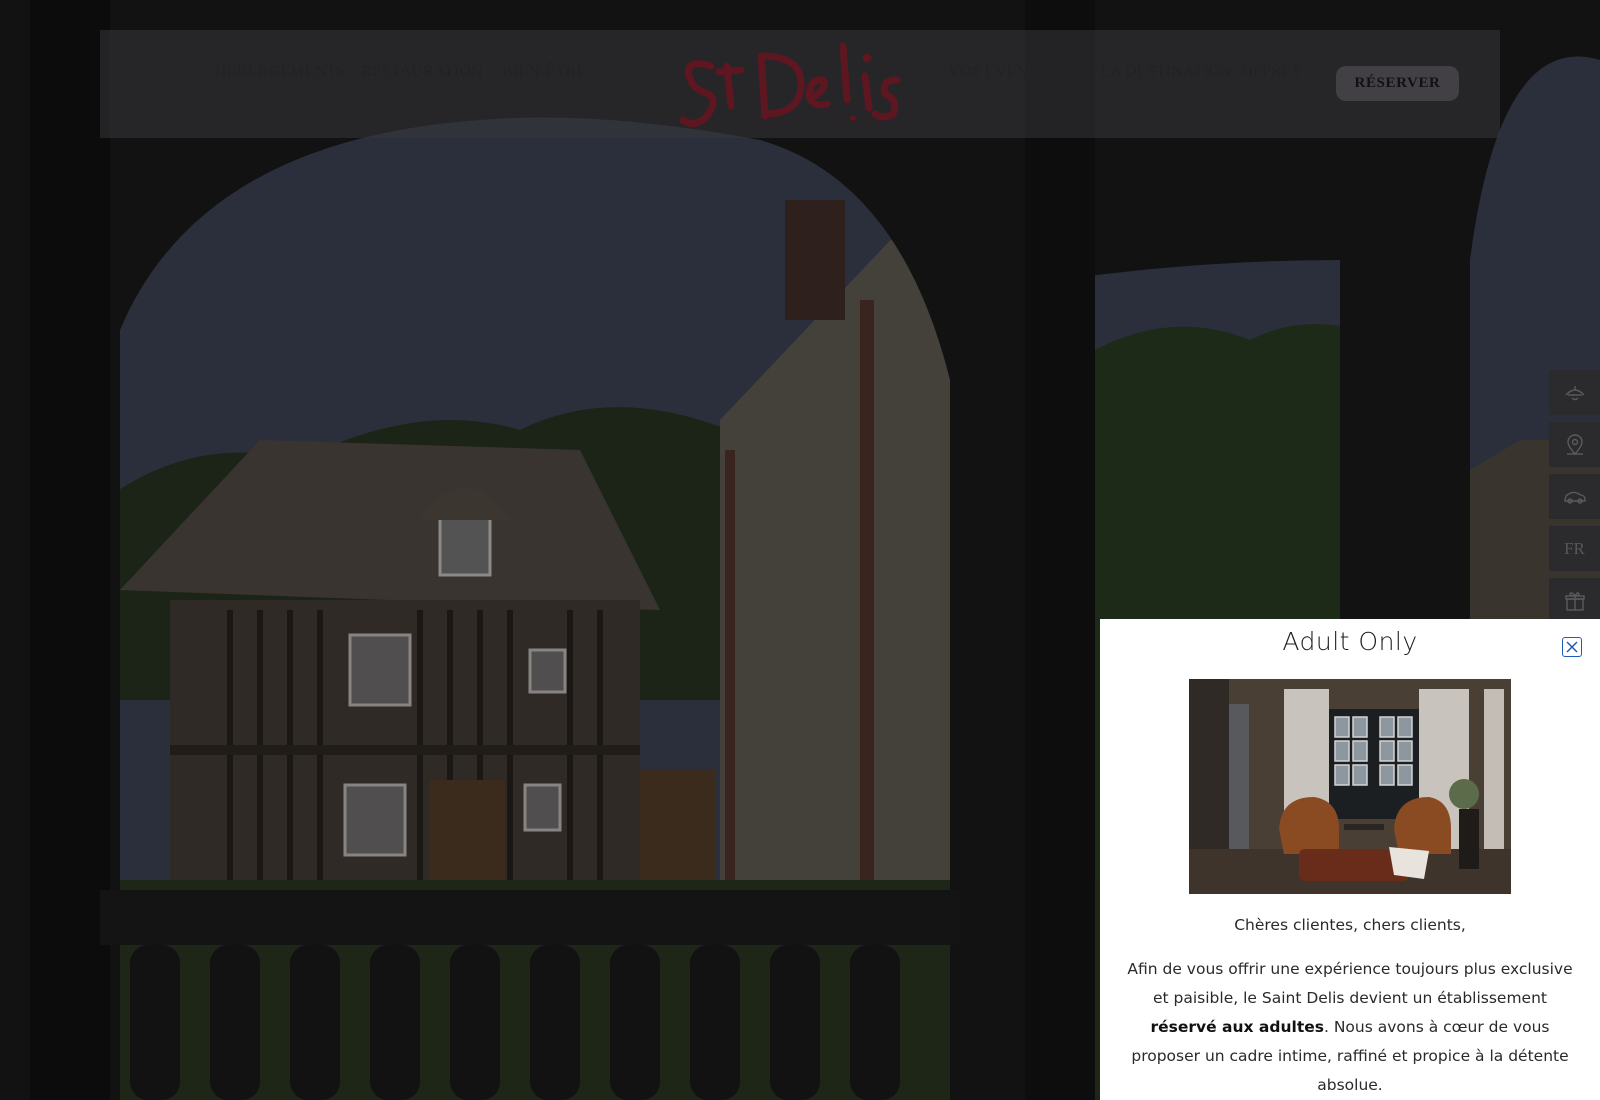 This screenshot has height=1100, width=1600. I want to click on spa-icon, so click(1574, 392).